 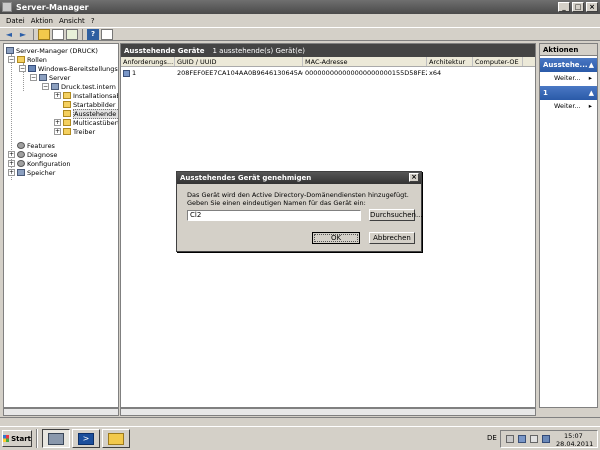 What do you see at coordinates (568, 50) in the screenshot?
I see `actions-title: Aktionen` at bounding box center [568, 50].